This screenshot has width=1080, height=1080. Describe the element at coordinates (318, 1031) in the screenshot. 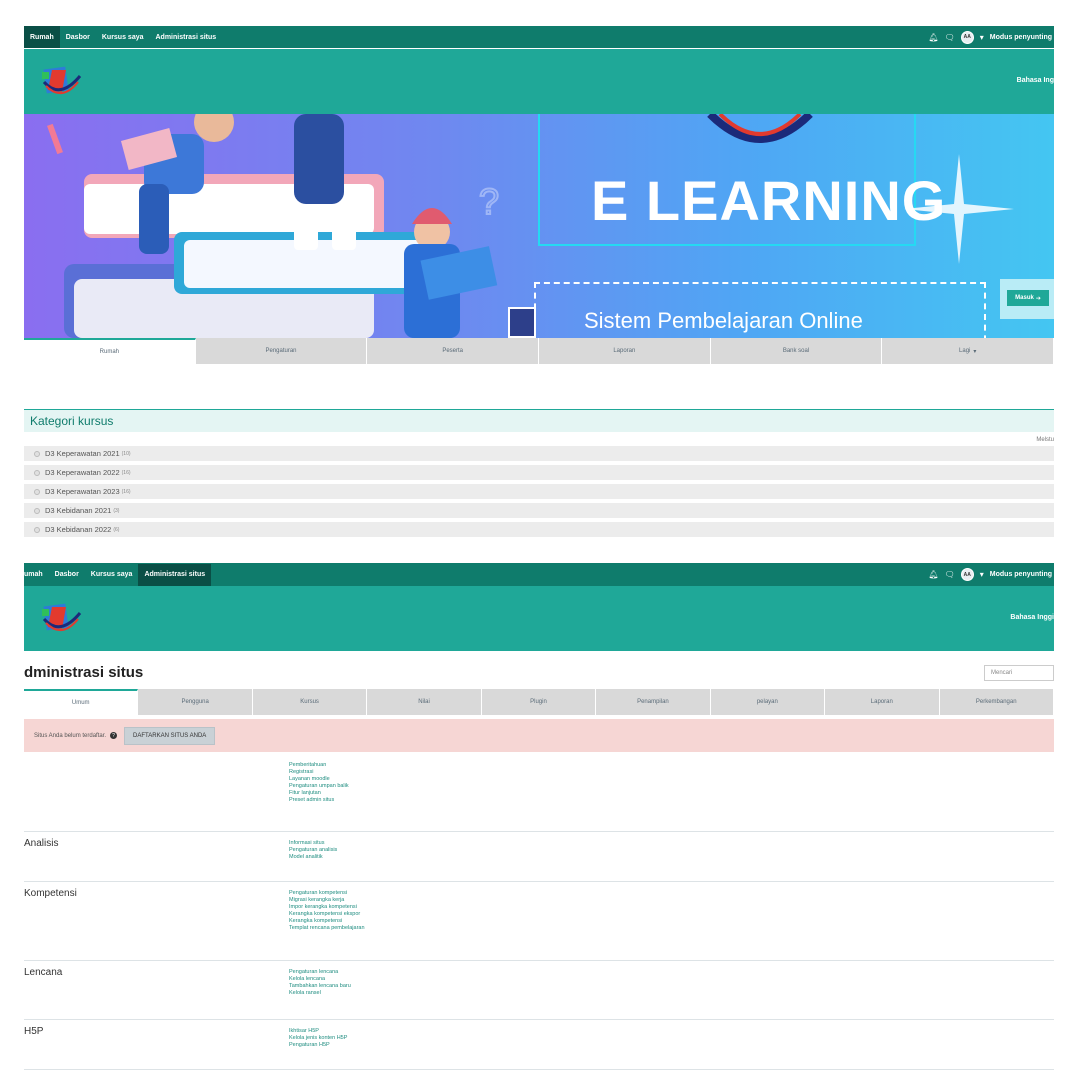

I see `admin-link: Ikhtisar H5P` at that location.